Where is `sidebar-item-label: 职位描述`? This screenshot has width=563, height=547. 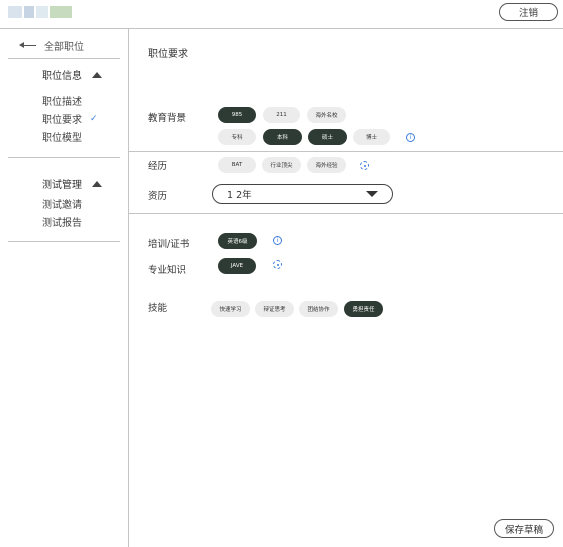 sidebar-item-label: 职位描述 is located at coordinates (62, 102).